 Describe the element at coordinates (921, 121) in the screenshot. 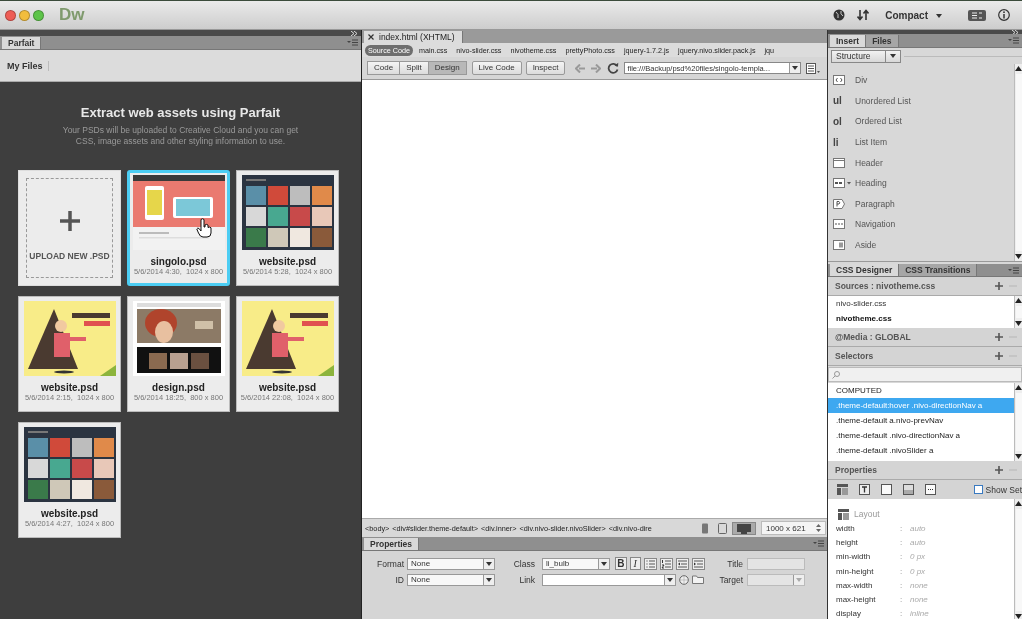

I see `insert-item: ol Ordered List` at that location.